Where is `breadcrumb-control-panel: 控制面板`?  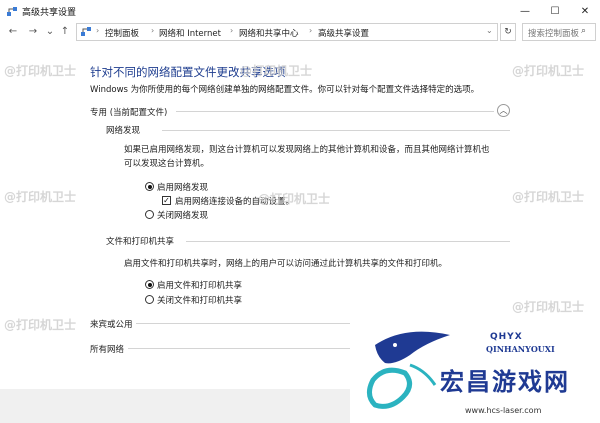 breadcrumb-control-panel: 控制面板 is located at coordinates (122, 33).